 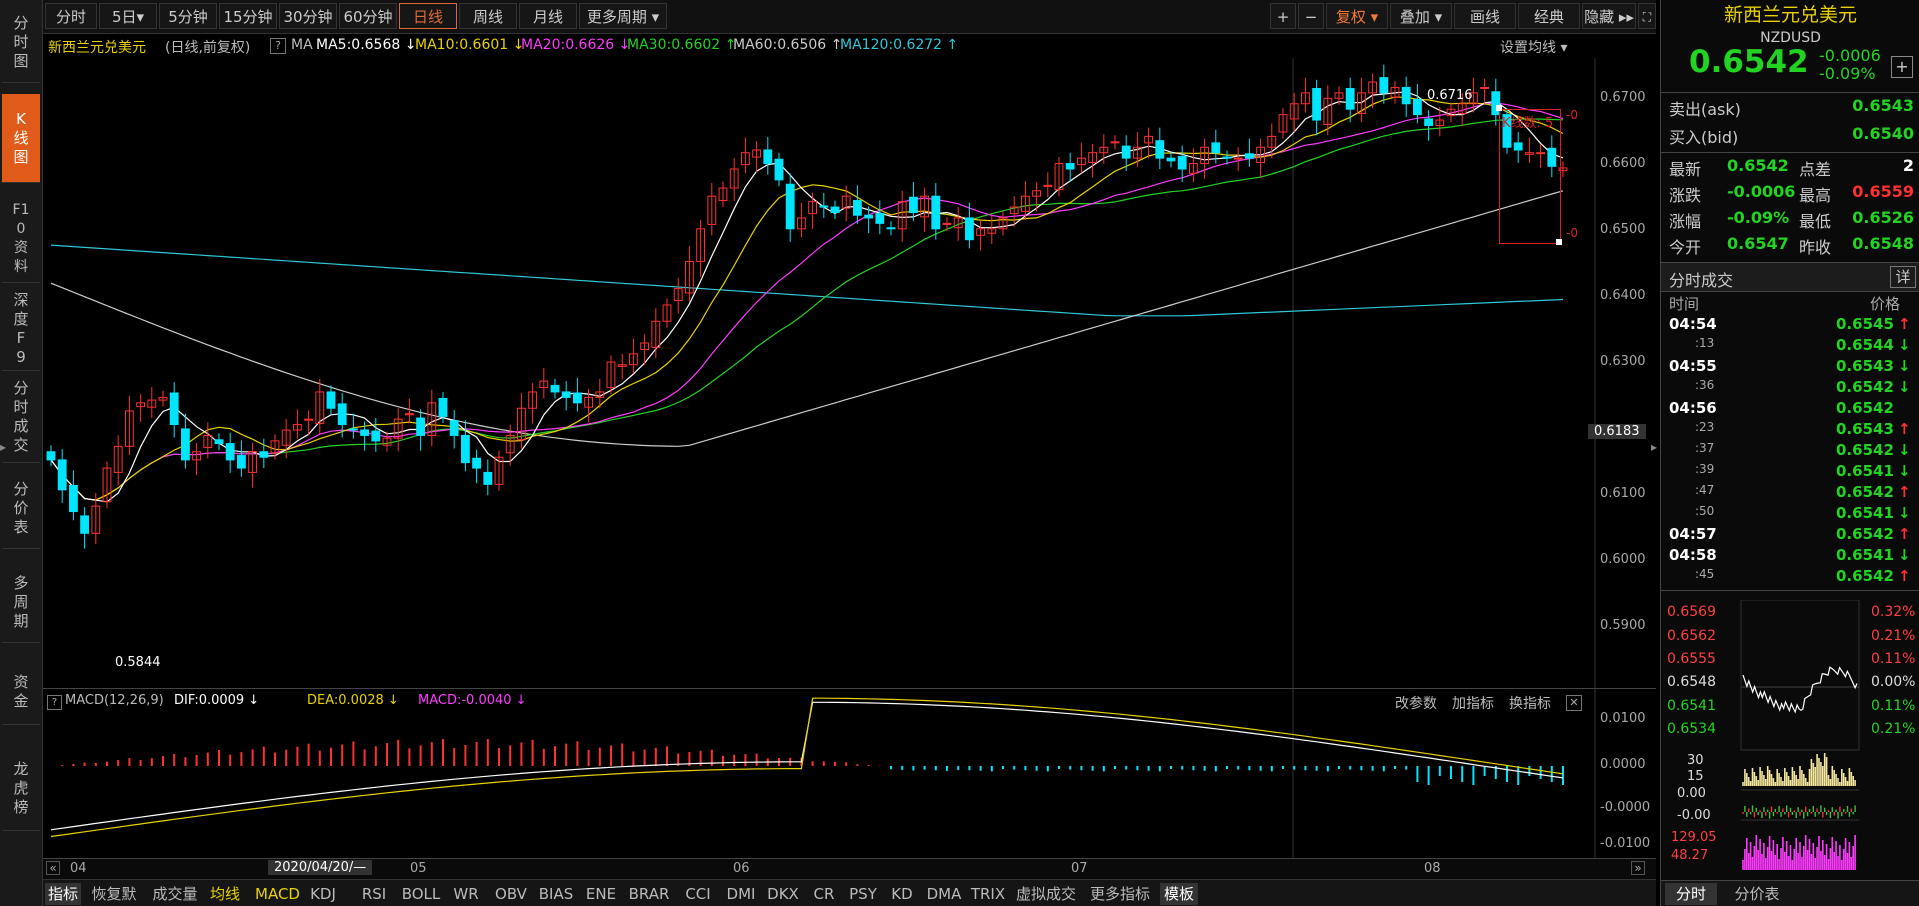 What do you see at coordinates (277, 894) in the screenshot?
I see `indicator-tab: MACD` at bounding box center [277, 894].